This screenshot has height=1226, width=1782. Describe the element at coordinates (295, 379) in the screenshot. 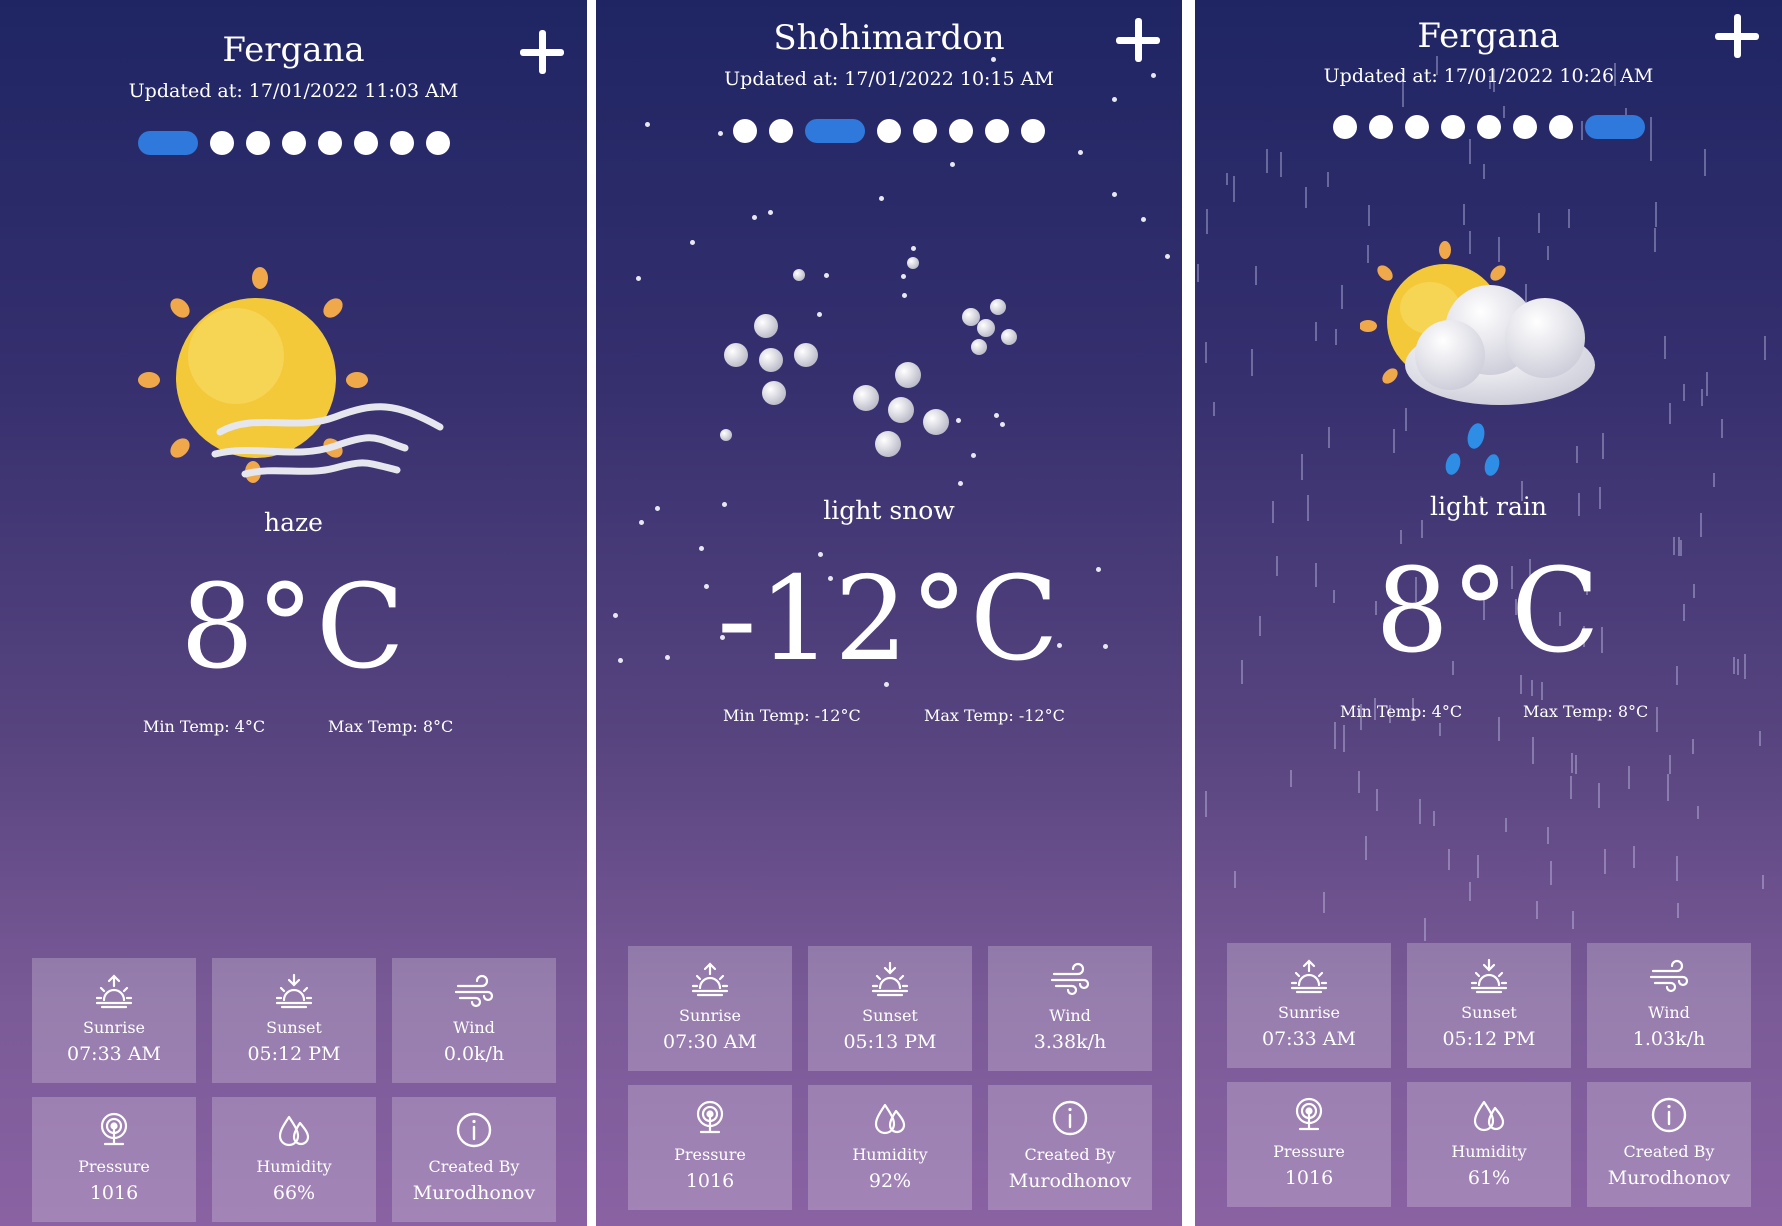

I see `sun-haze-icon` at that location.